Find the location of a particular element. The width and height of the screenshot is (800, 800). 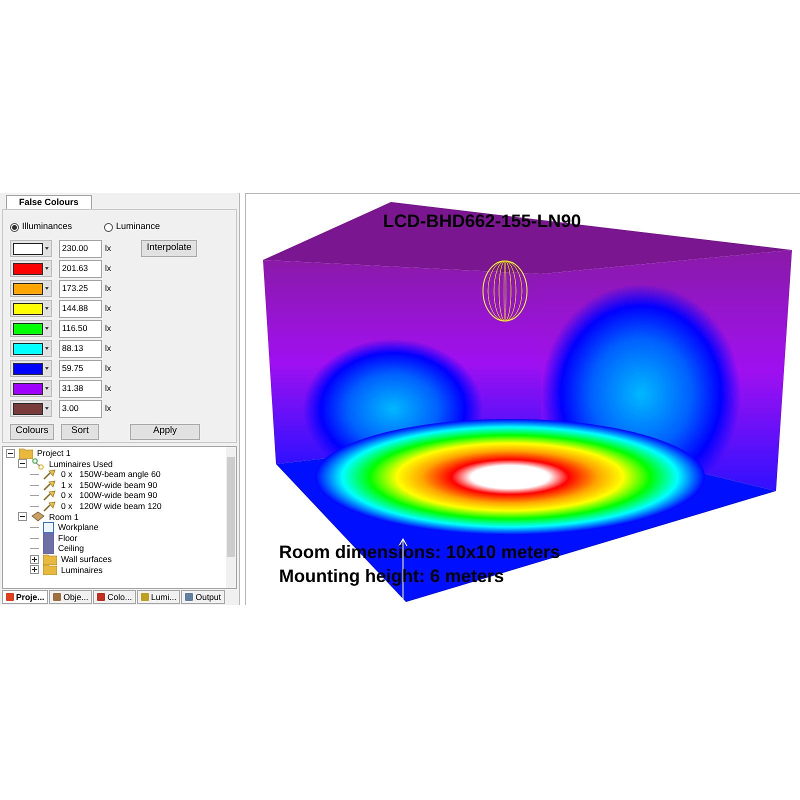

value-field: 116.50 is located at coordinates (80, 329).